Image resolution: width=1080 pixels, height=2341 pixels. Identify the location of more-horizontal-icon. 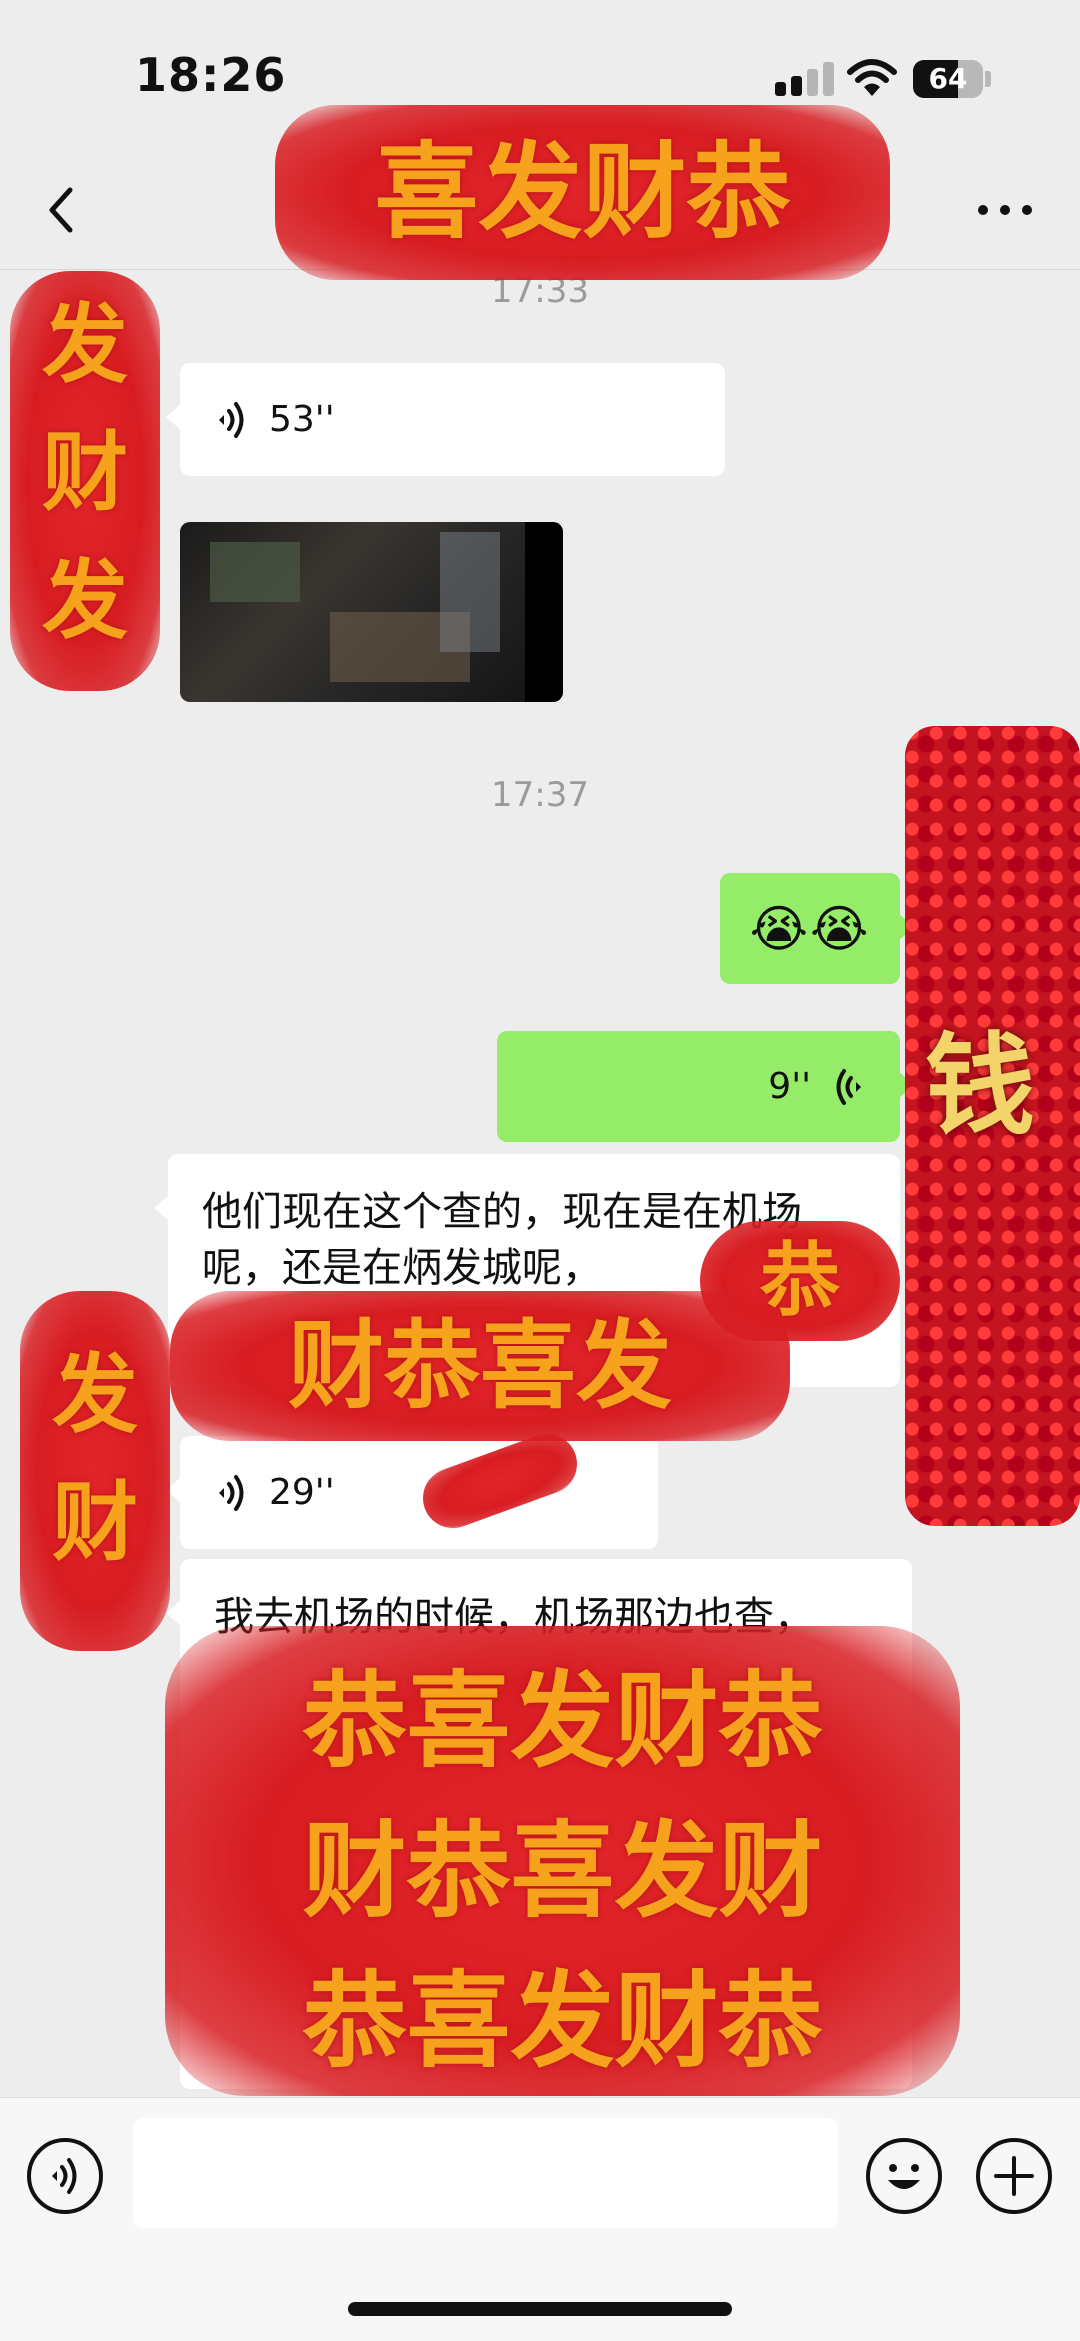
(1005, 210).